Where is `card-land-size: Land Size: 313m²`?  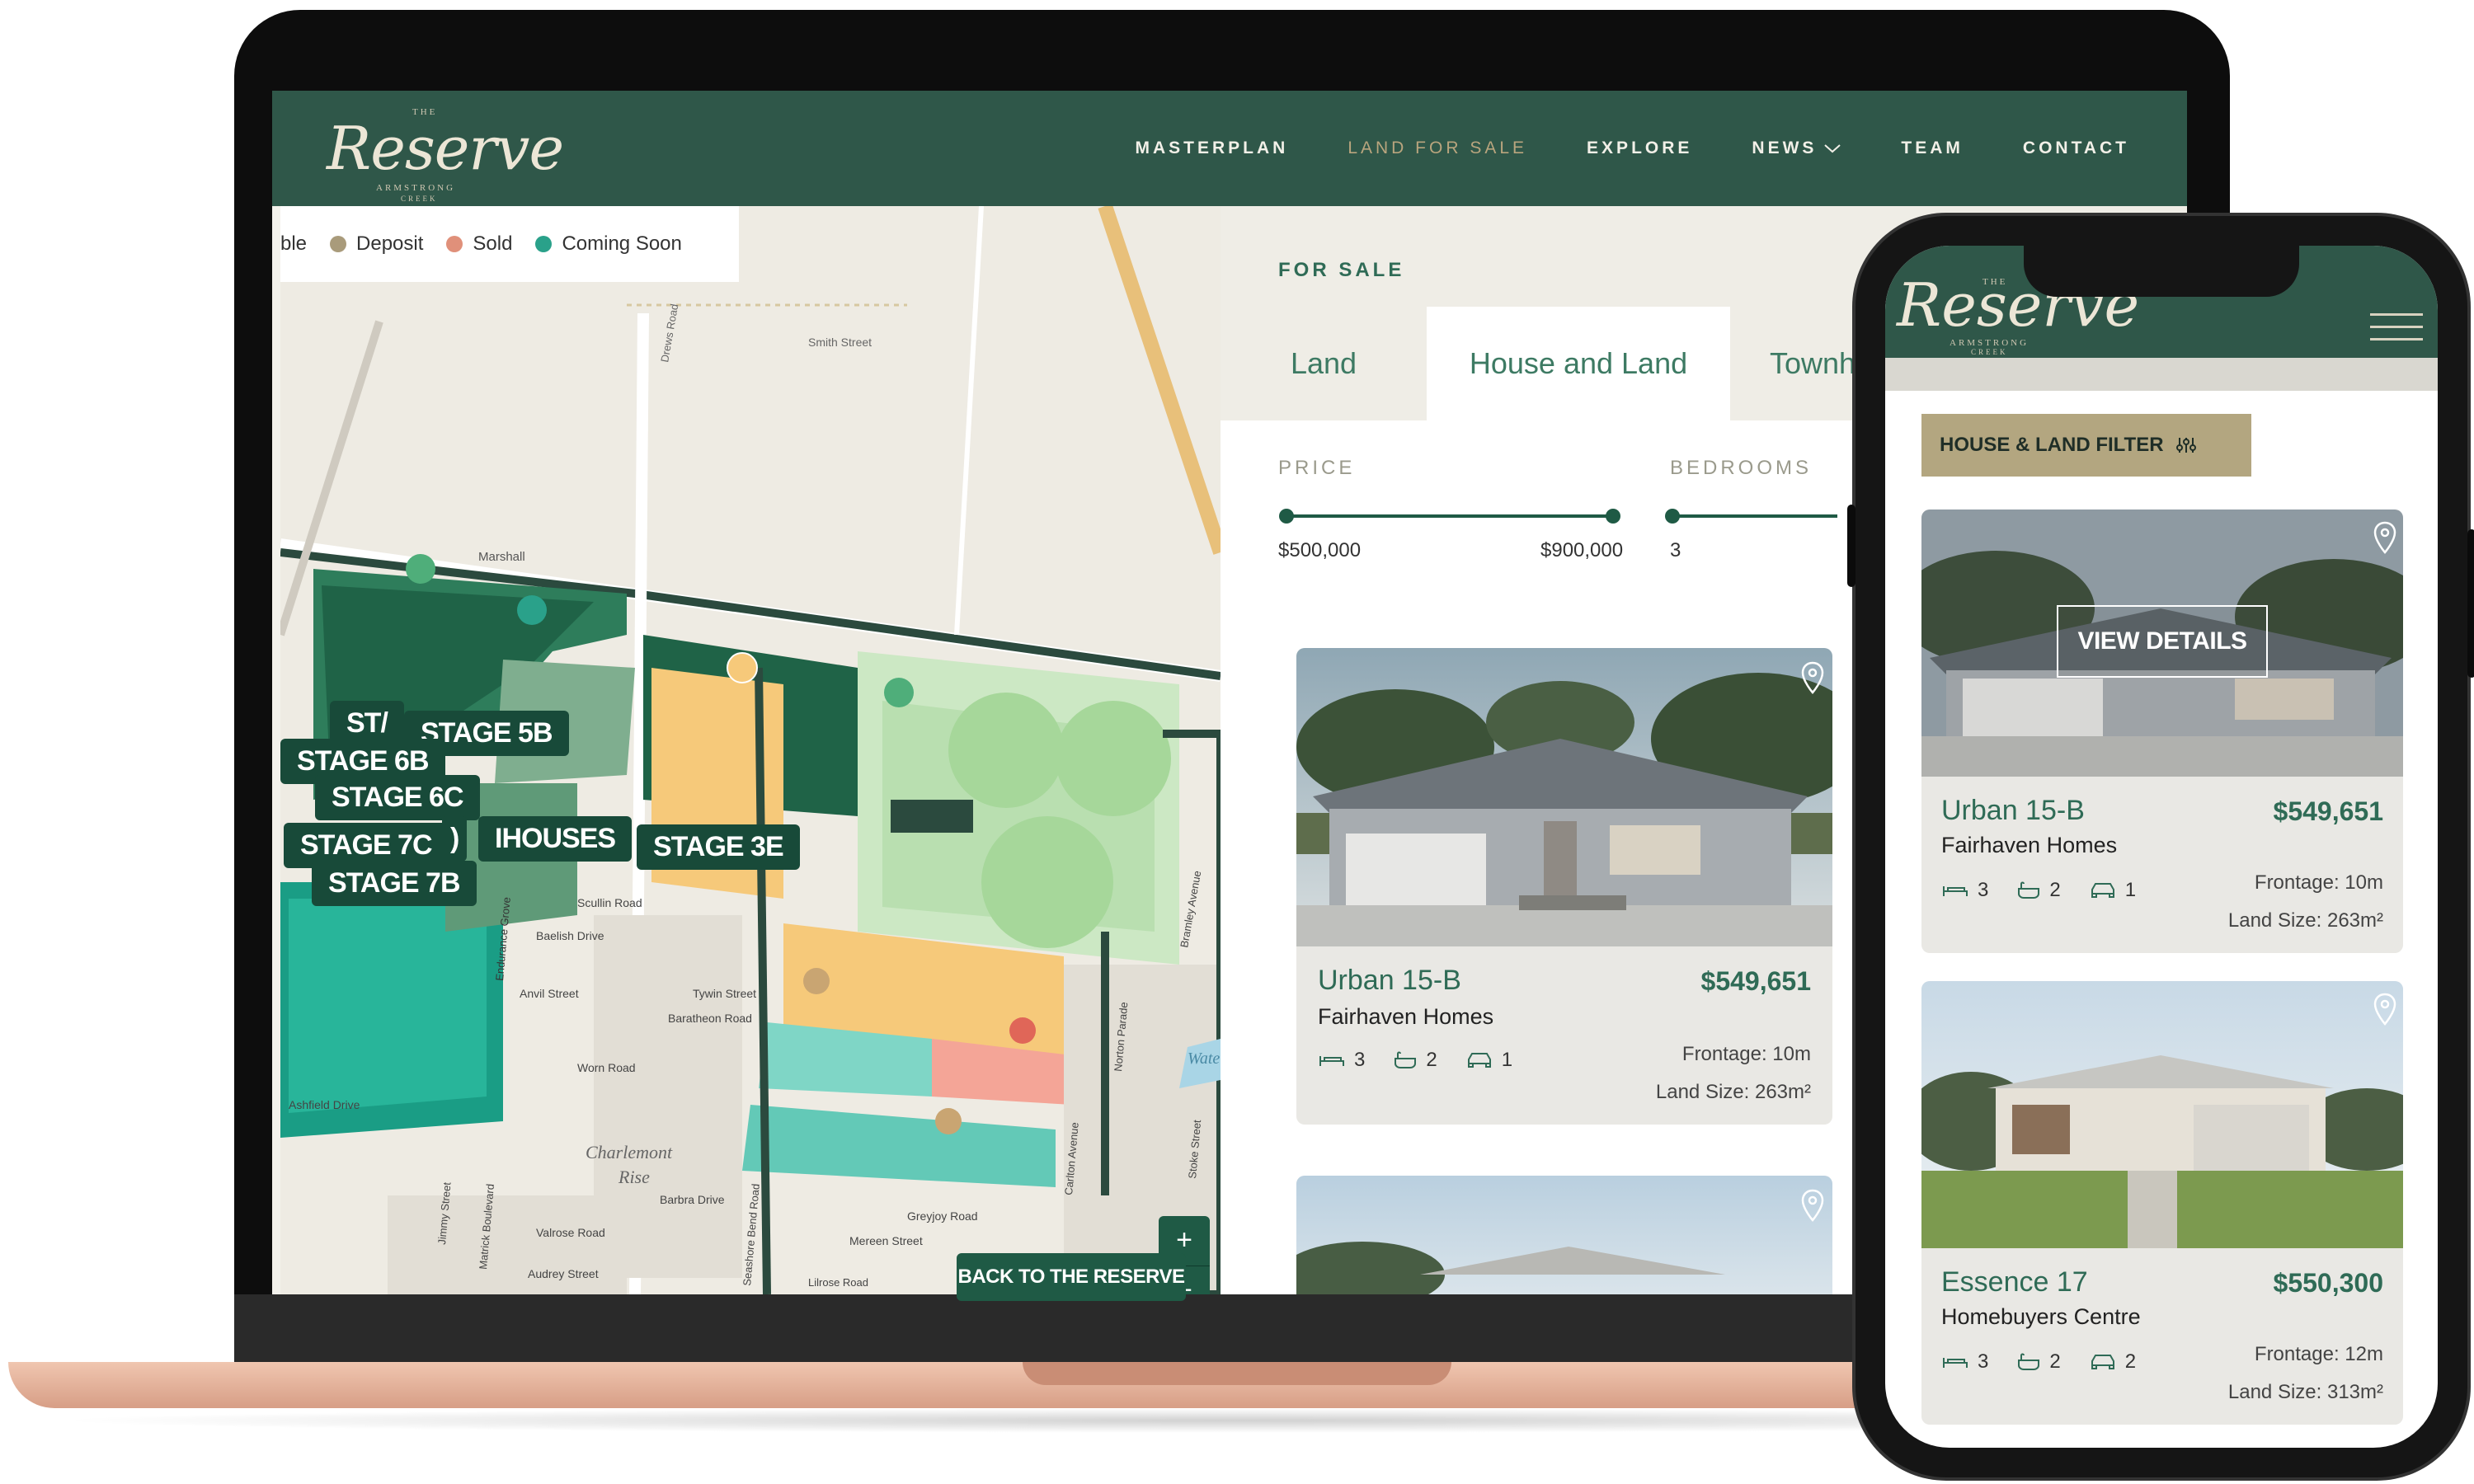 card-land-size: Land Size: 313m² is located at coordinates (2305, 1391).